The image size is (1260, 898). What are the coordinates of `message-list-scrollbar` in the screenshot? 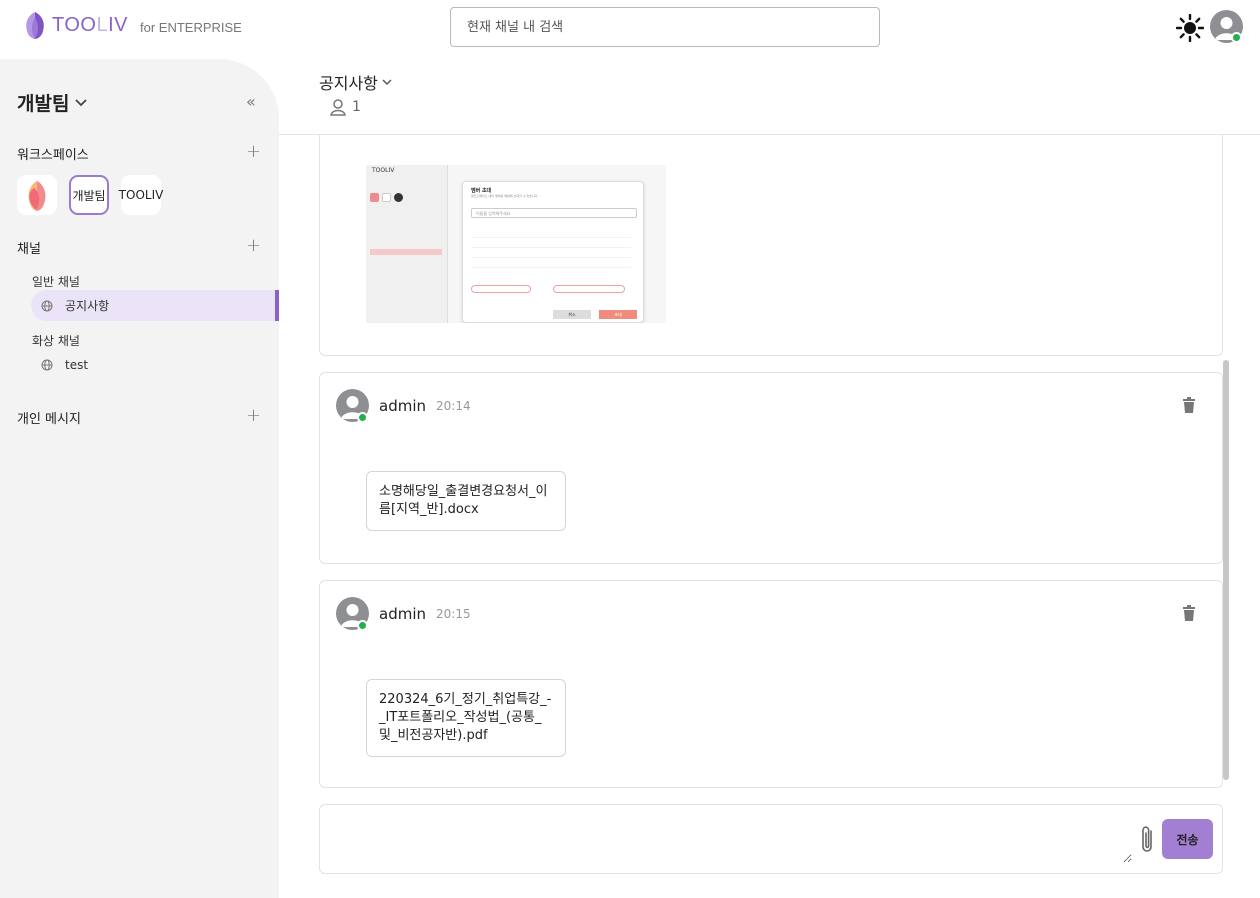 It's located at (1226, 570).